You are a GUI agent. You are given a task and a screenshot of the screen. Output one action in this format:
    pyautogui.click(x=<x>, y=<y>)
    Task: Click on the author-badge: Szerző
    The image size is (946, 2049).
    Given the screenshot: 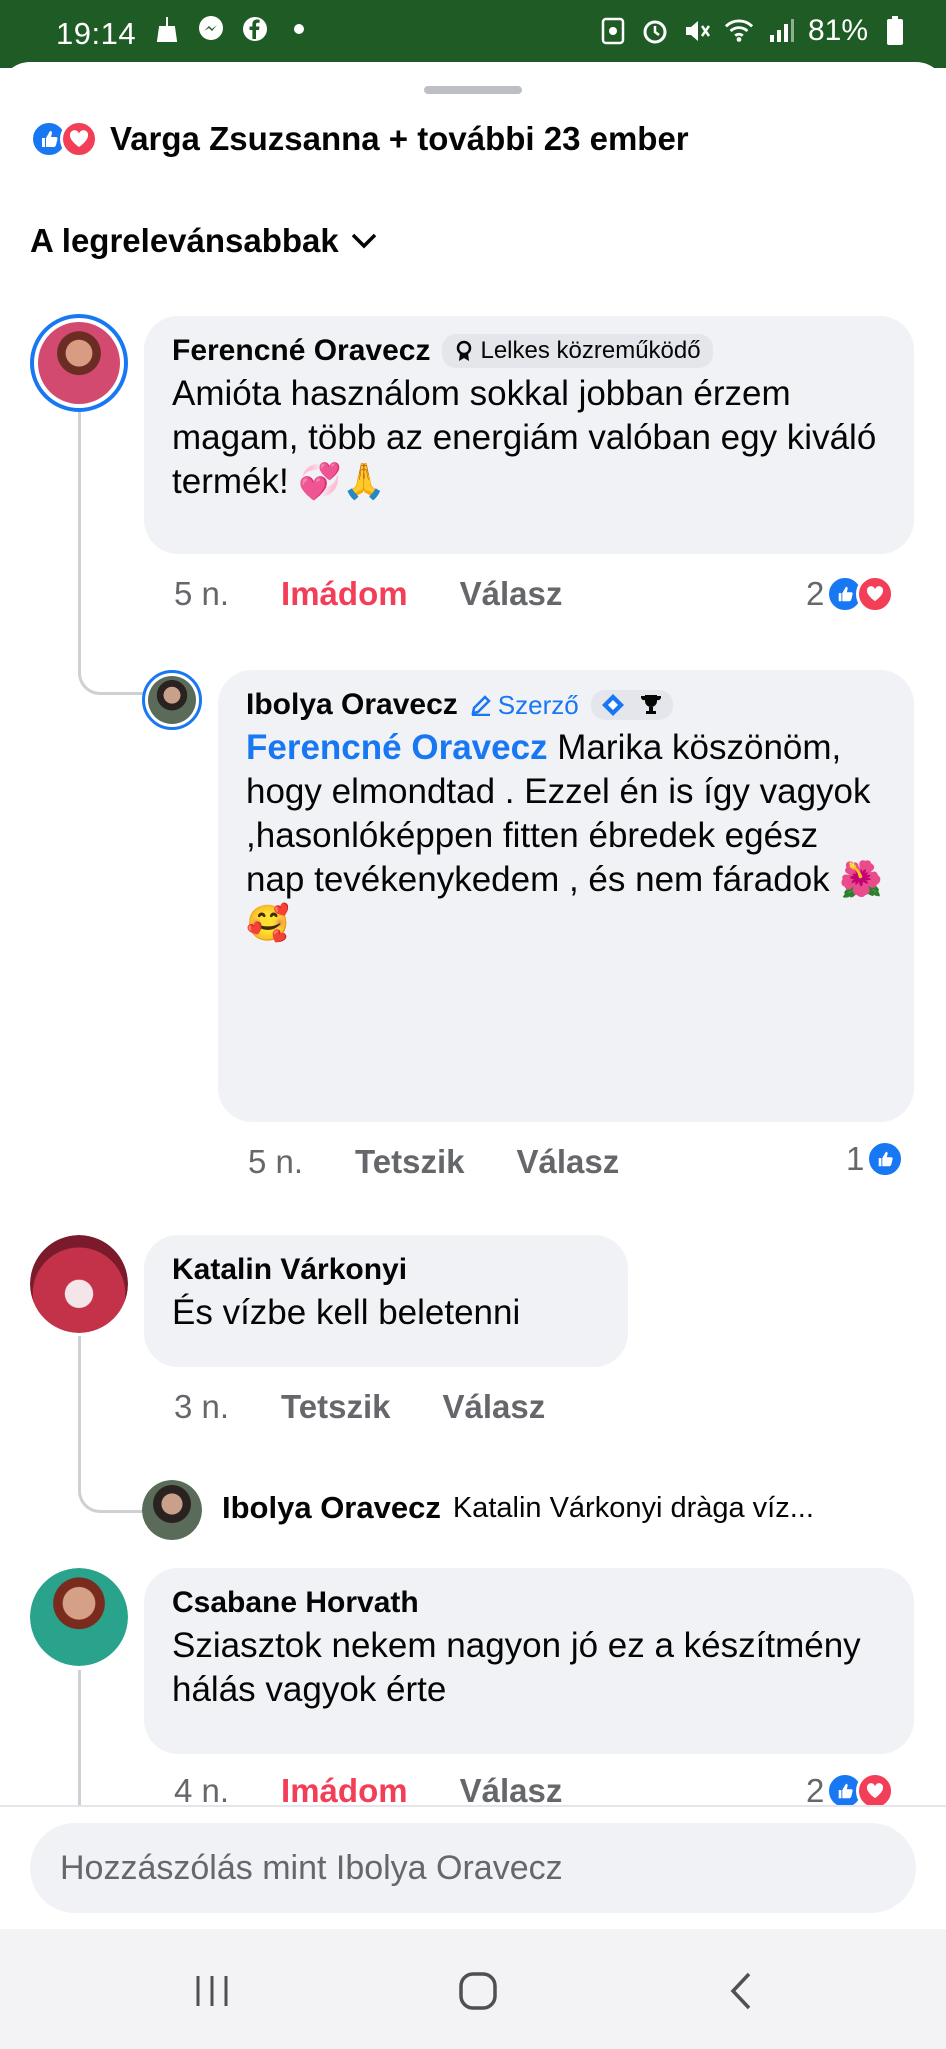 What is the action you would take?
    pyautogui.click(x=524, y=705)
    